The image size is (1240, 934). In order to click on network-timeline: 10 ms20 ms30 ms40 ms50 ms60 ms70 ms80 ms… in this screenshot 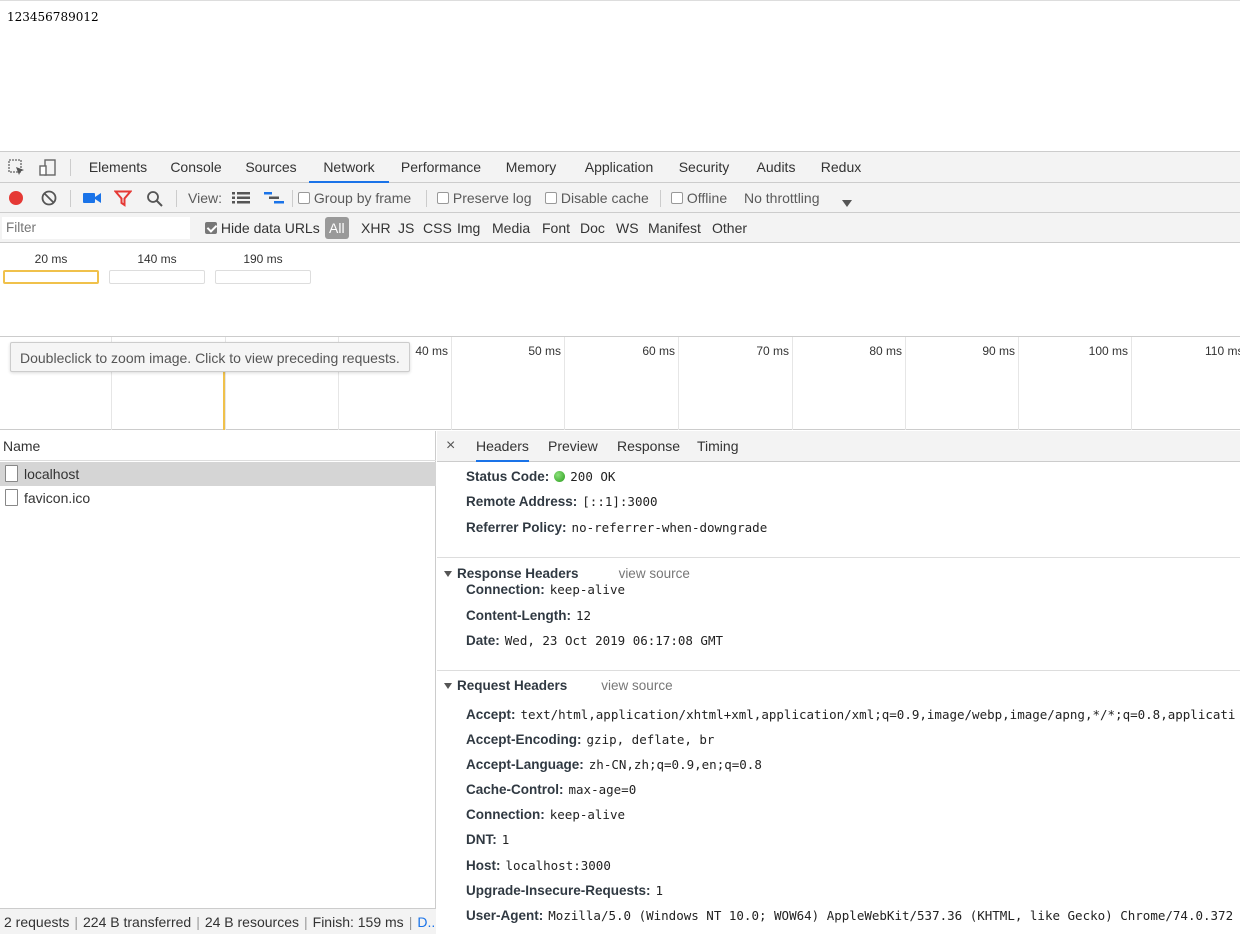, I will do `click(620, 383)`.